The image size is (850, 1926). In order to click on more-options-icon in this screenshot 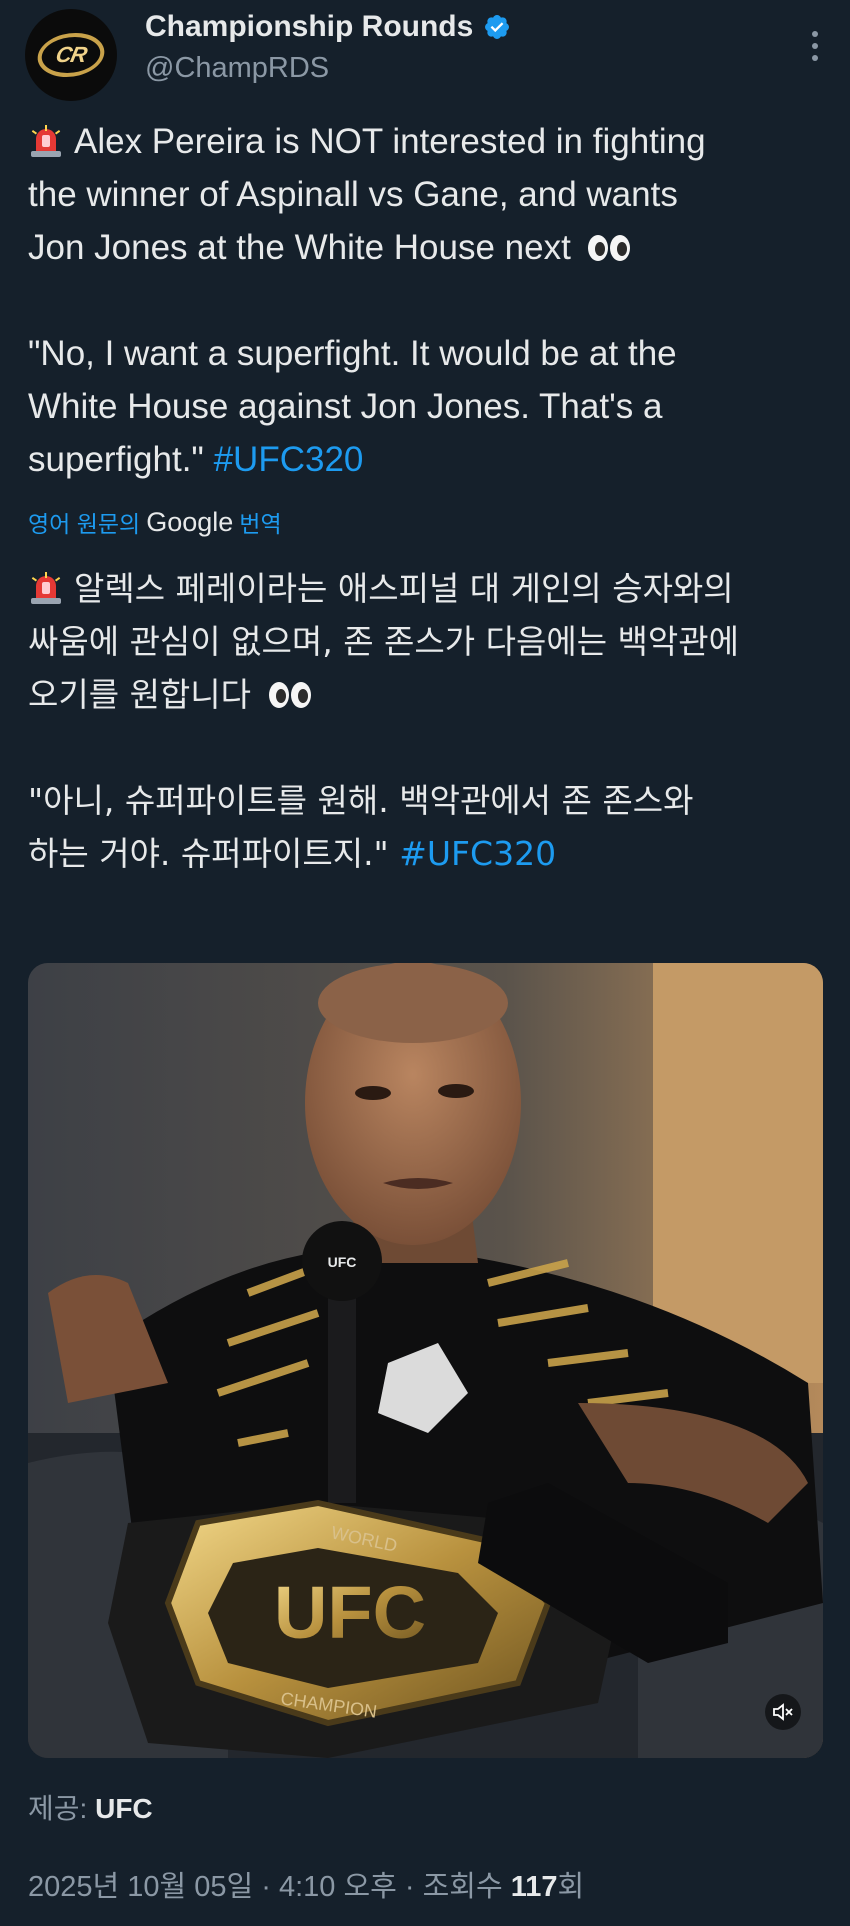, I will do `click(815, 45)`.